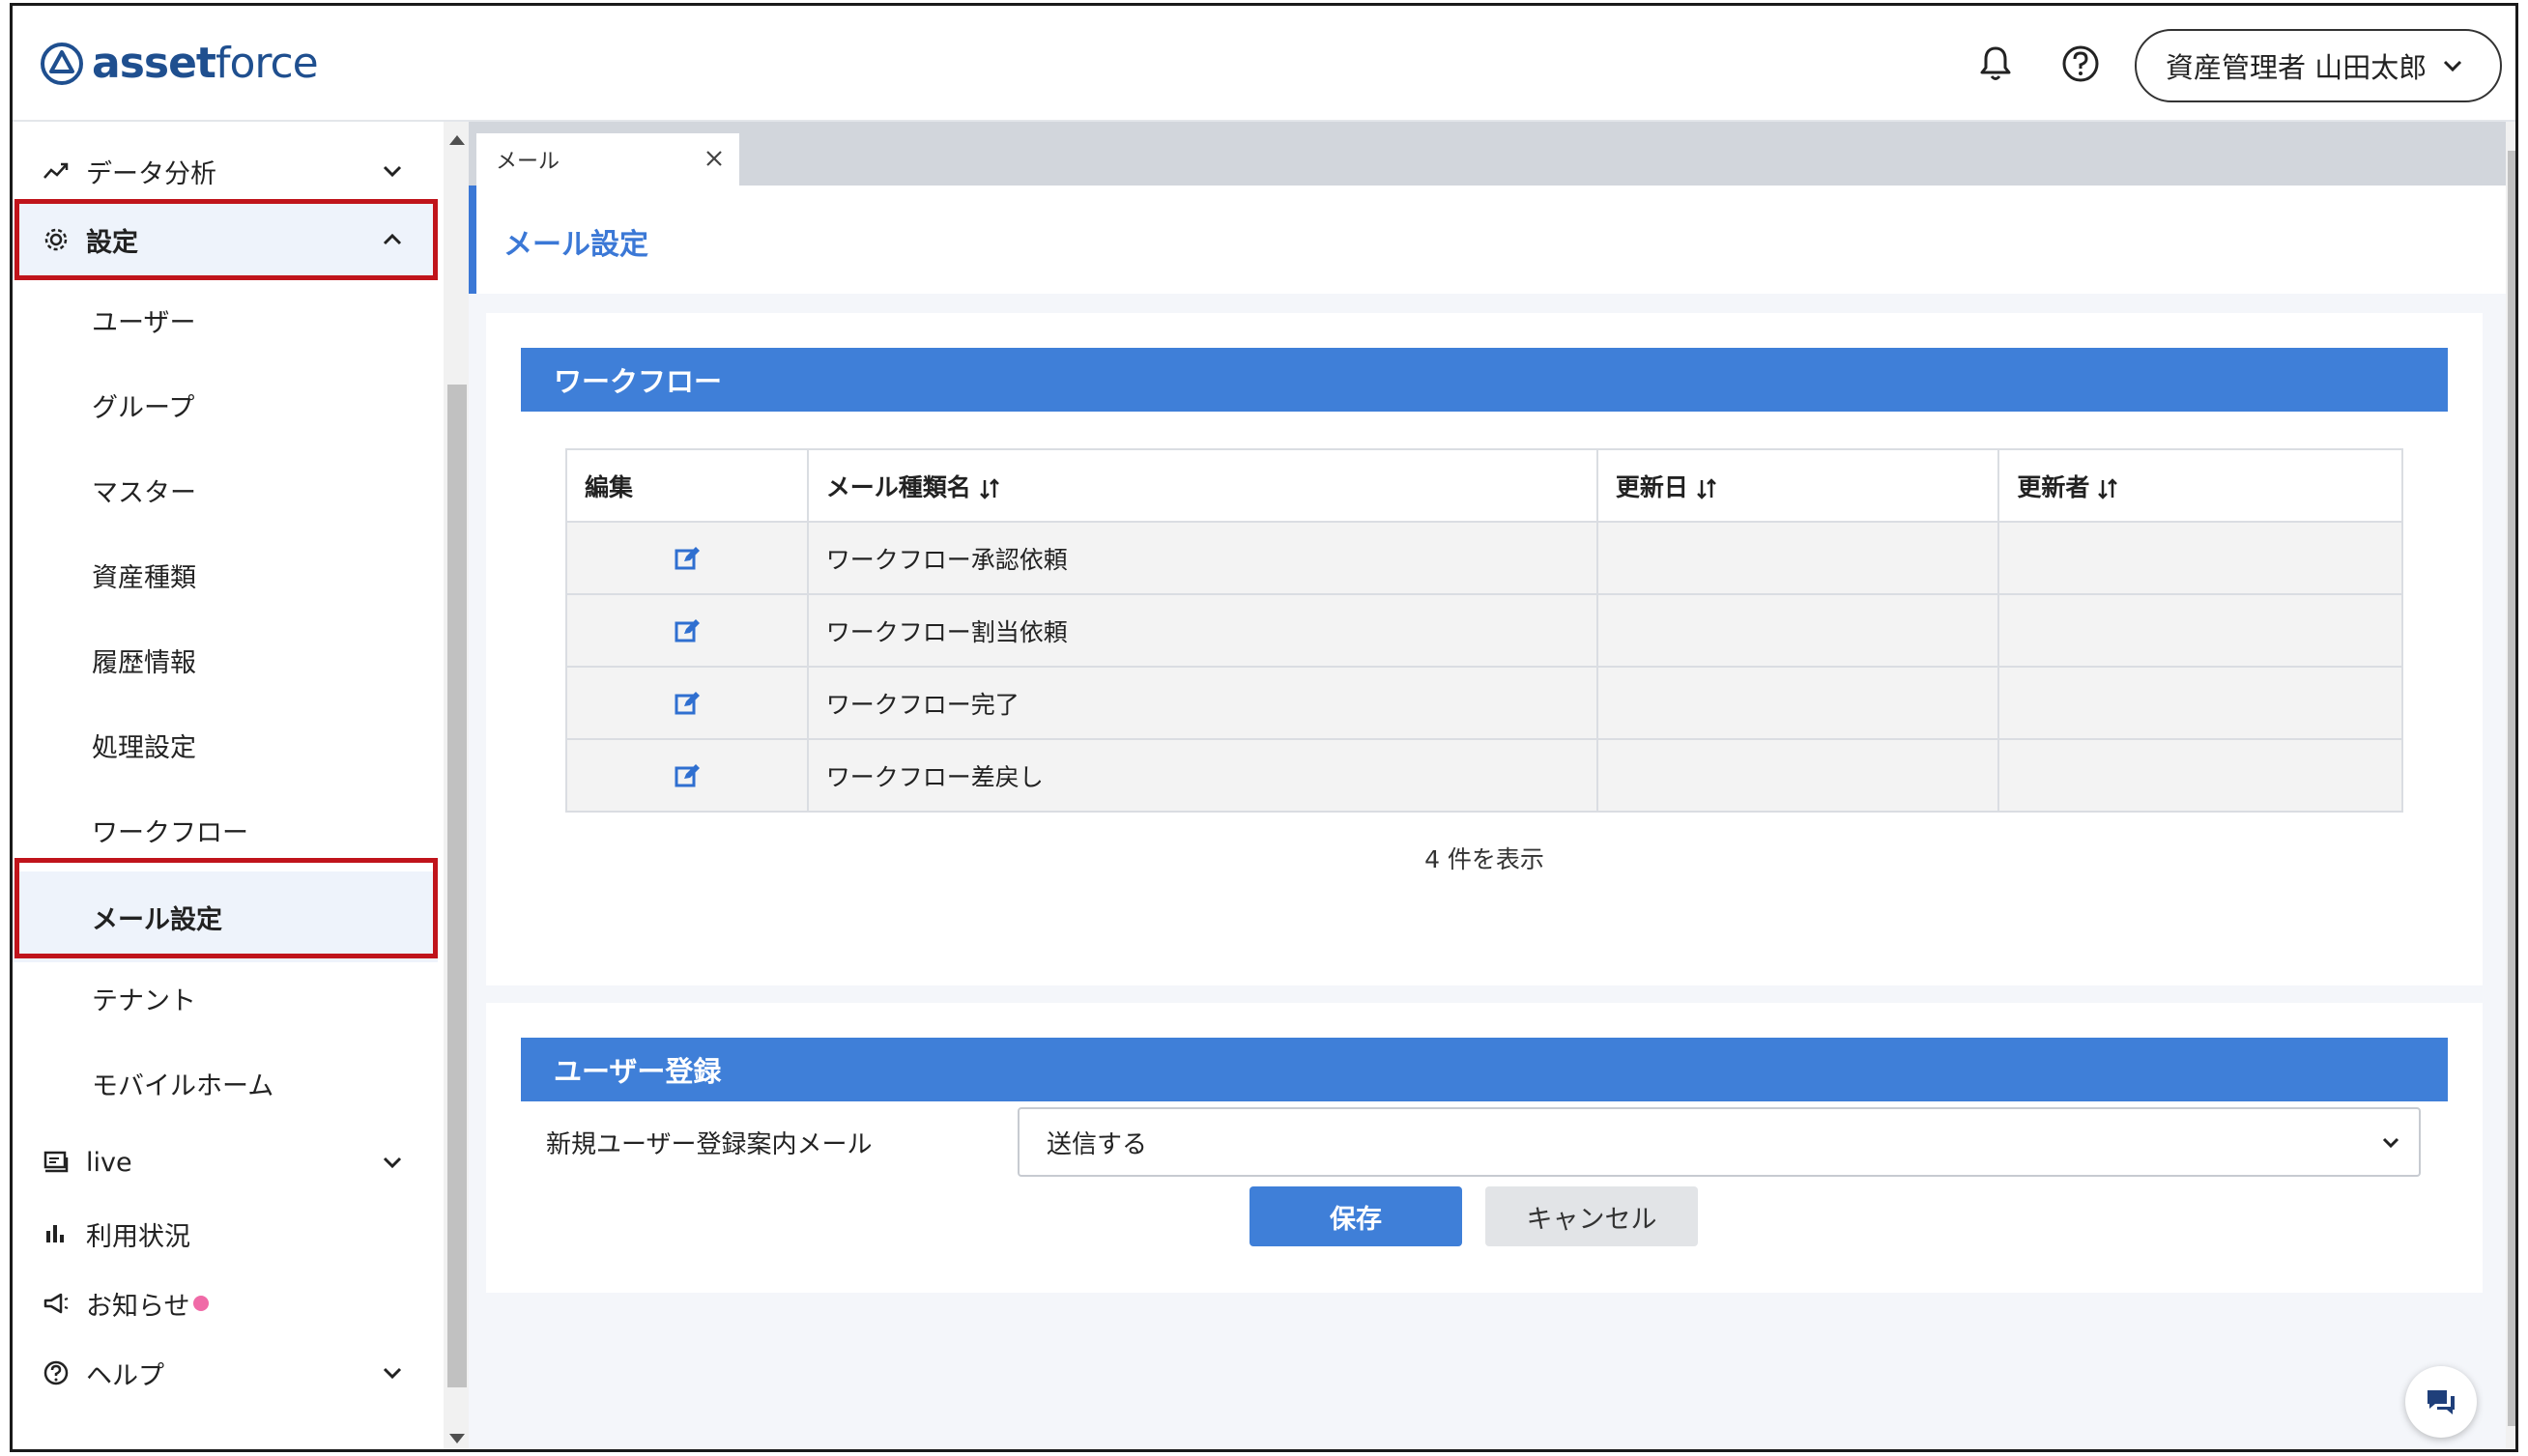 The width and height of the screenshot is (2528, 1456). What do you see at coordinates (225, 171) in the screenshot?
I see `sidebar-item-data-analysis: データ分析` at bounding box center [225, 171].